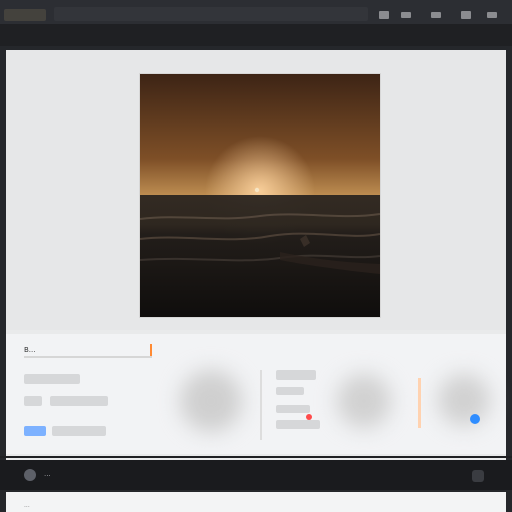 The height and width of the screenshot is (512, 512). Describe the element at coordinates (309, 417) in the screenshot. I see `alert-dot` at that location.